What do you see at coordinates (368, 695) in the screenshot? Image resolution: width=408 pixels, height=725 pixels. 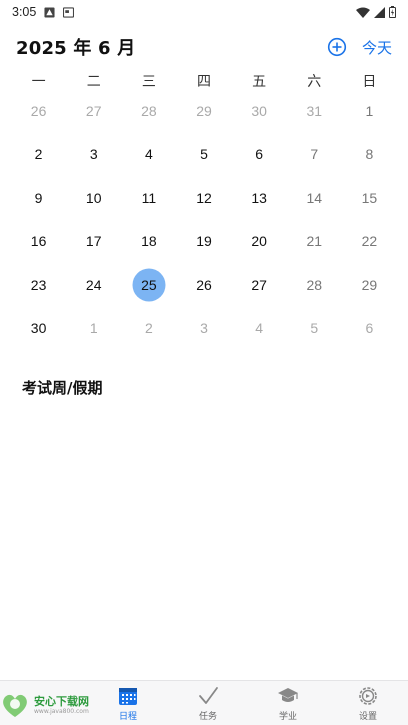 I see `gear-icon` at bounding box center [368, 695].